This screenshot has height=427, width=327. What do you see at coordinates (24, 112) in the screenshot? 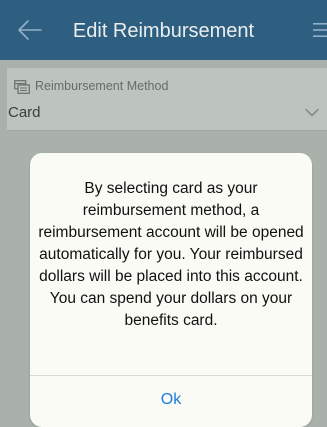
I see `reimbursement-method-value: Card` at bounding box center [24, 112].